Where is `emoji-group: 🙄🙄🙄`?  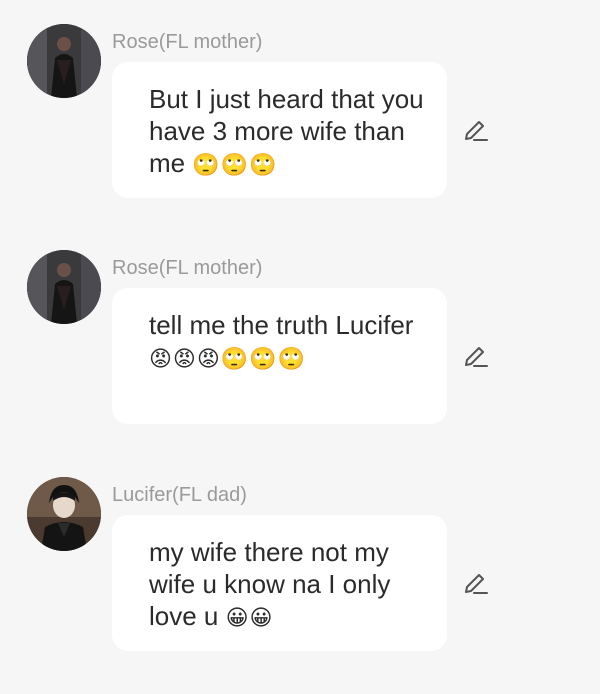
emoji-group: 🙄🙄🙄 is located at coordinates (235, 165).